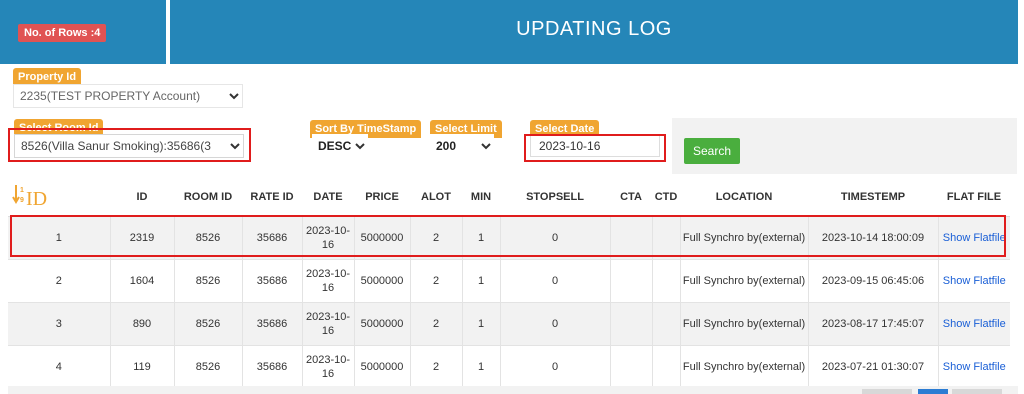 This screenshot has height=394, width=1024. Describe the element at coordinates (19, 194) in the screenshot. I see `sort-descending-icon: 19` at that location.